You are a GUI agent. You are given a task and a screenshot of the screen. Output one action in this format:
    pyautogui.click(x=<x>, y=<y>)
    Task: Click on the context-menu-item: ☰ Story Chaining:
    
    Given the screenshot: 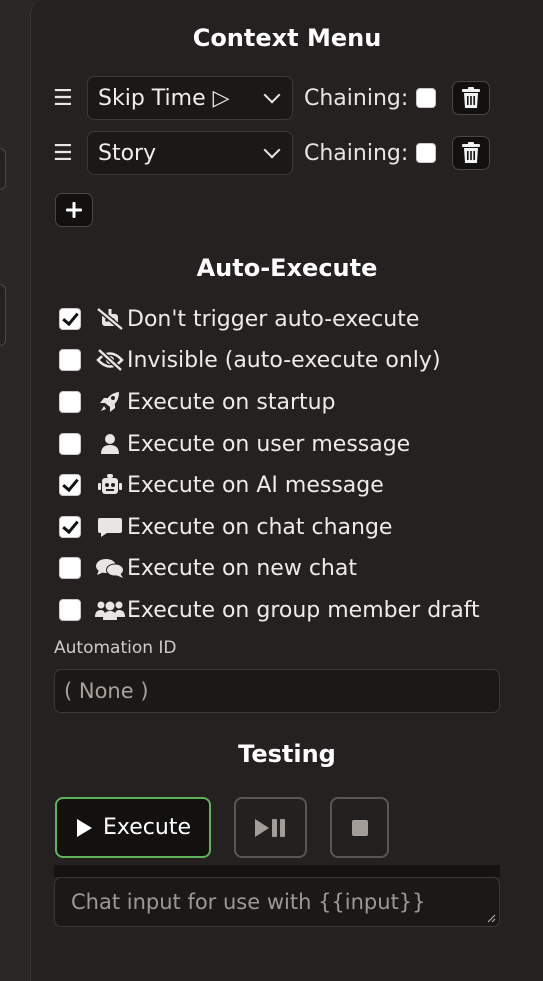 What is the action you would take?
    pyautogui.click(x=272, y=153)
    